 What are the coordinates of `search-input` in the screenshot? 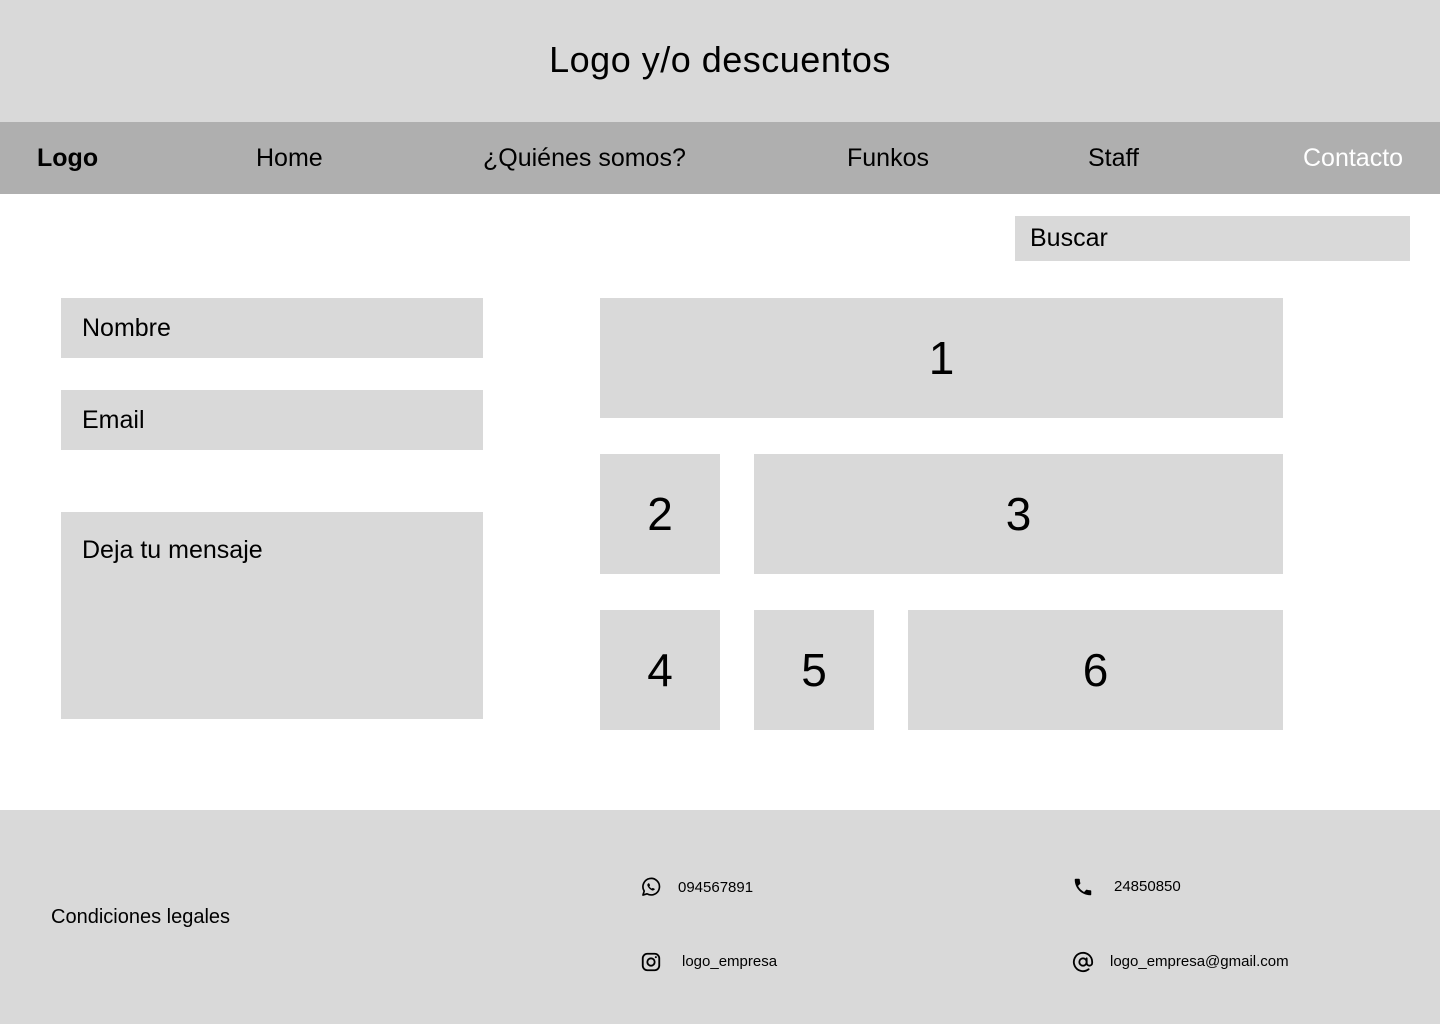 It's located at (1212, 238).